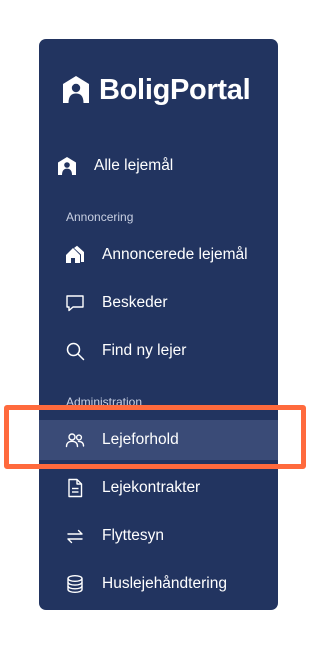 The height and width of the screenshot is (649, 320). Describe the element at coordinates (75, 303) in the screenshot. I see `chat-icon` at that location.